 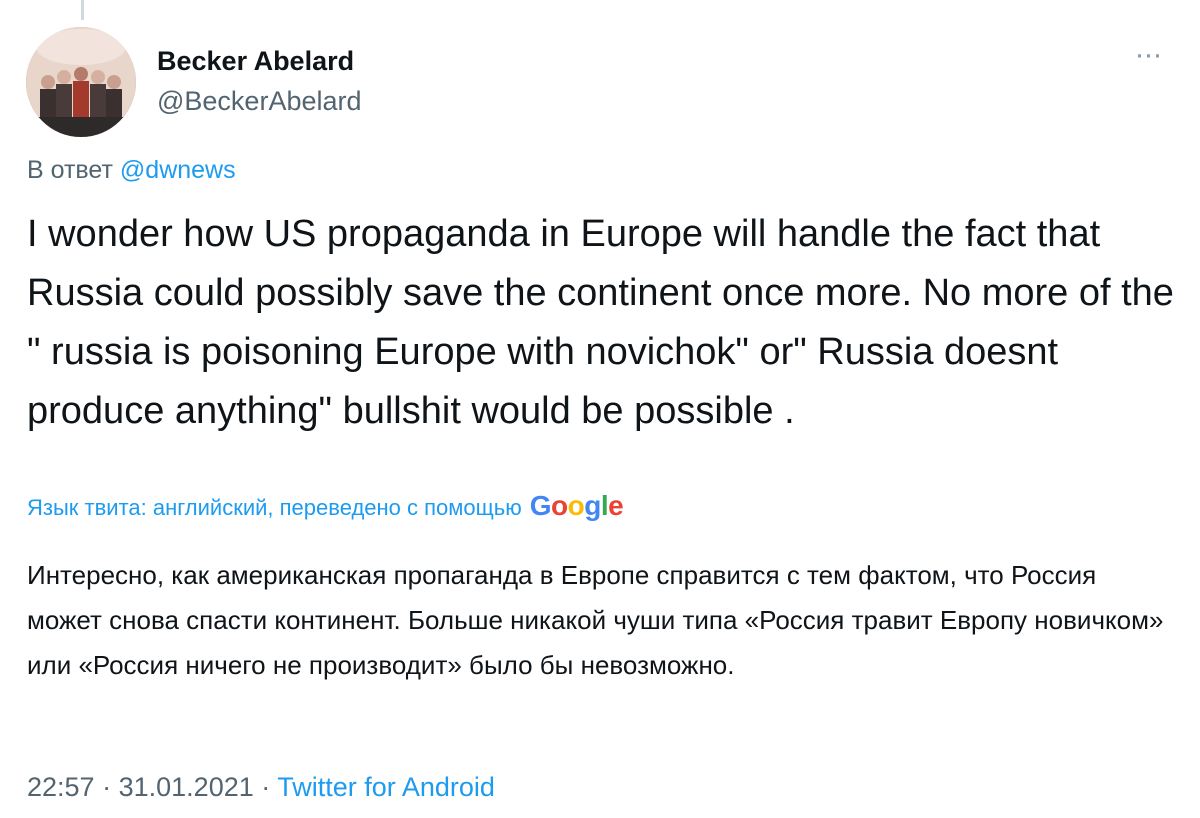 I want to click on reply-context: В ответ @dwnews, so click(x=131, y=170).